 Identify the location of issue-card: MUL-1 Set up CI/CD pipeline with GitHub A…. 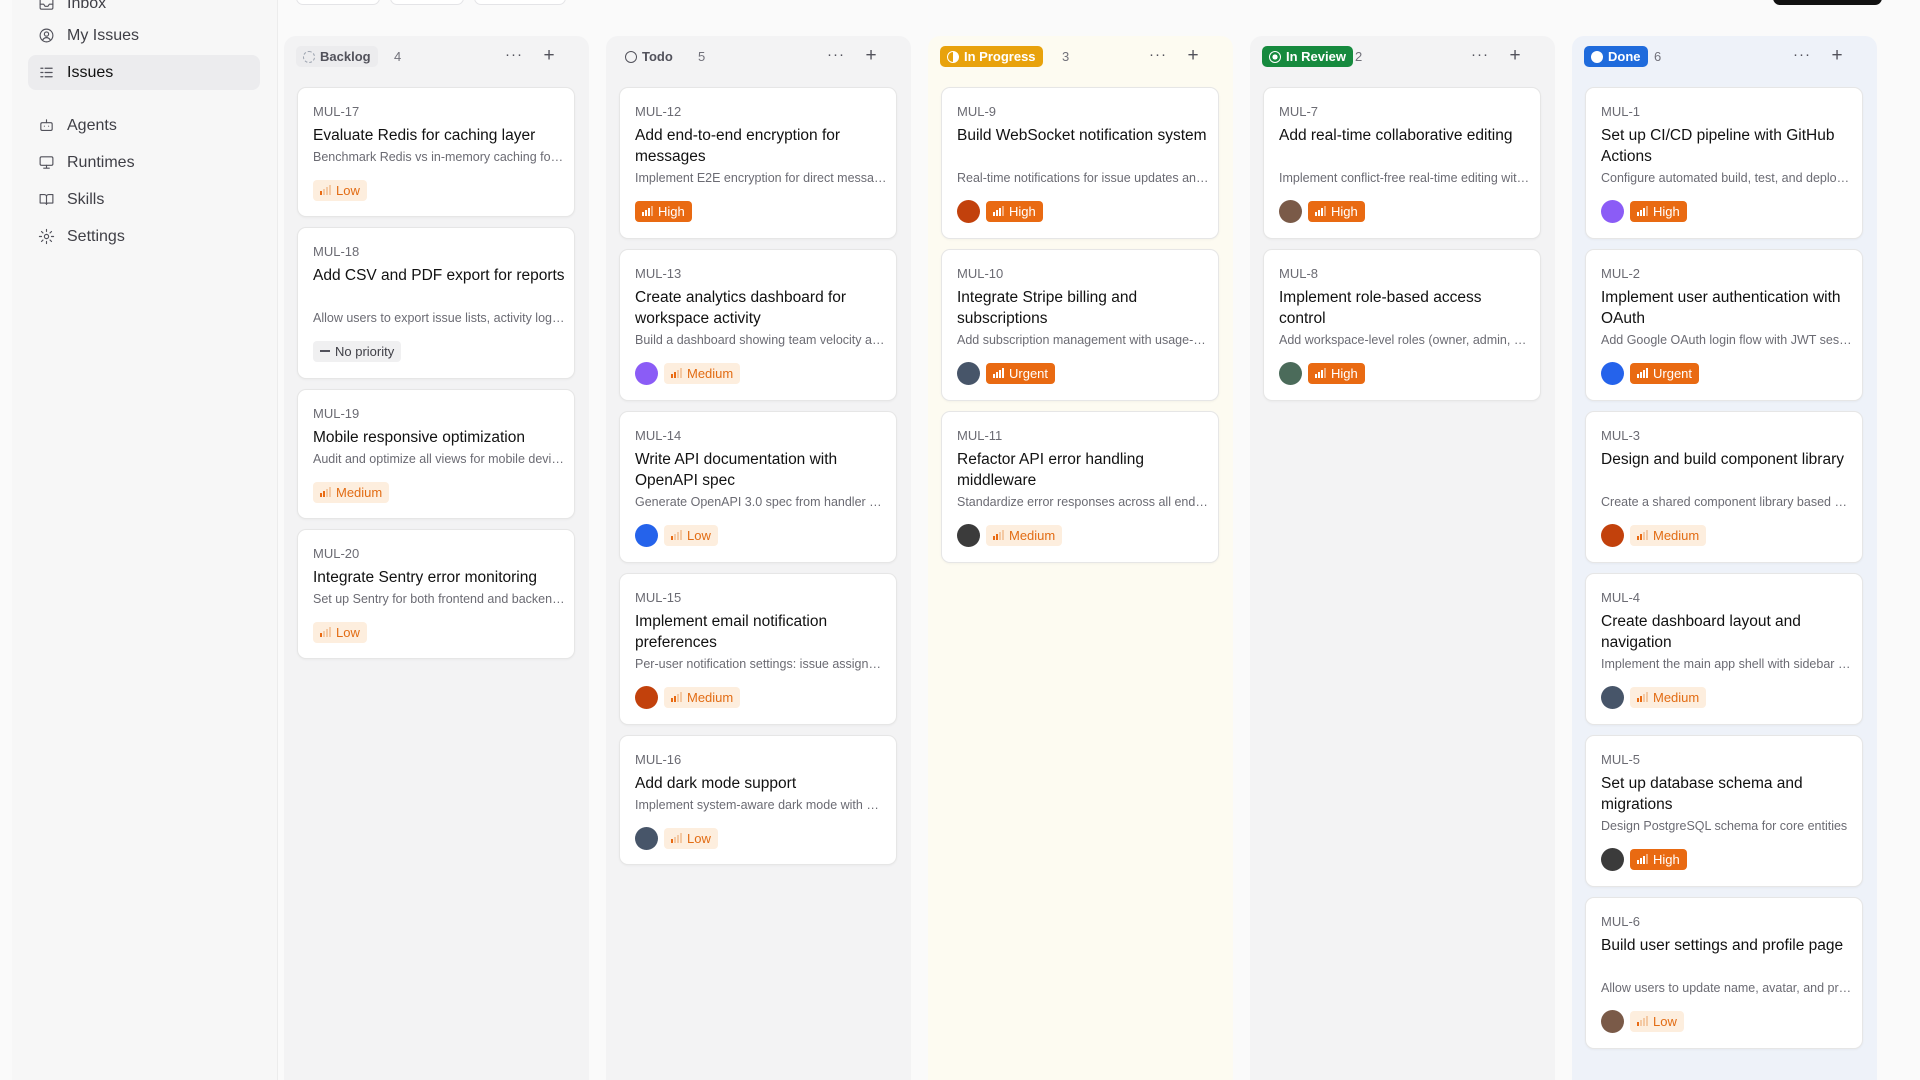
(1724, 163).